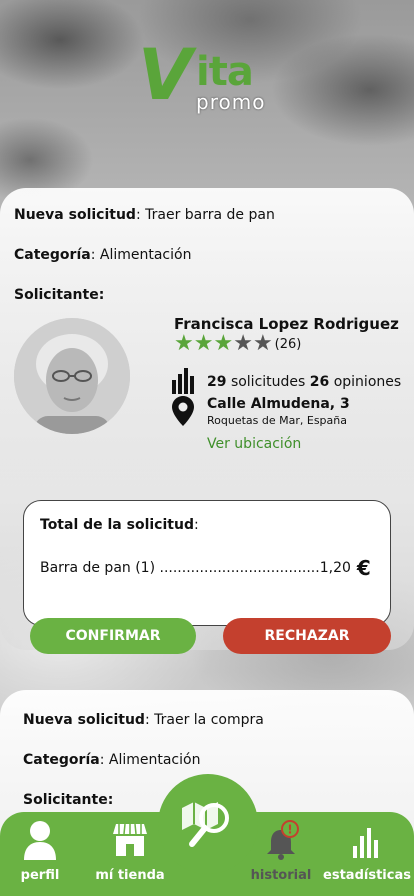 The height and width of the screenshot is (896, 414). I want to click on person-icon, so click(40, 840).